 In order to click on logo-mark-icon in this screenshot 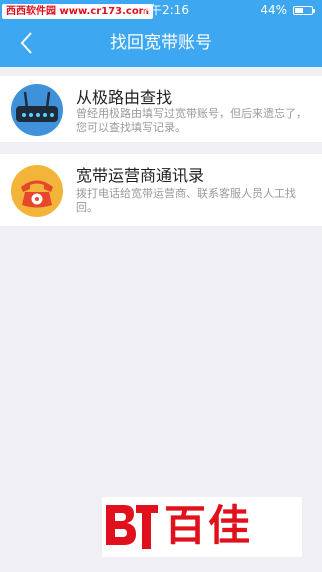, I will do `click(132, 527)`.